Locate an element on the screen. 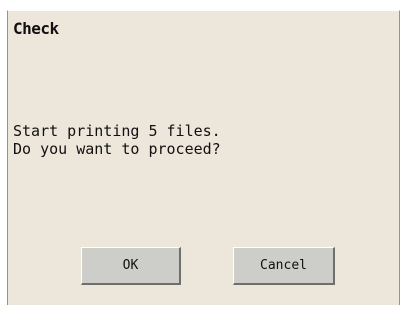 The width and height of the screenshot is (410, 311). ok-button: OK is located at coordinates (131, 266).